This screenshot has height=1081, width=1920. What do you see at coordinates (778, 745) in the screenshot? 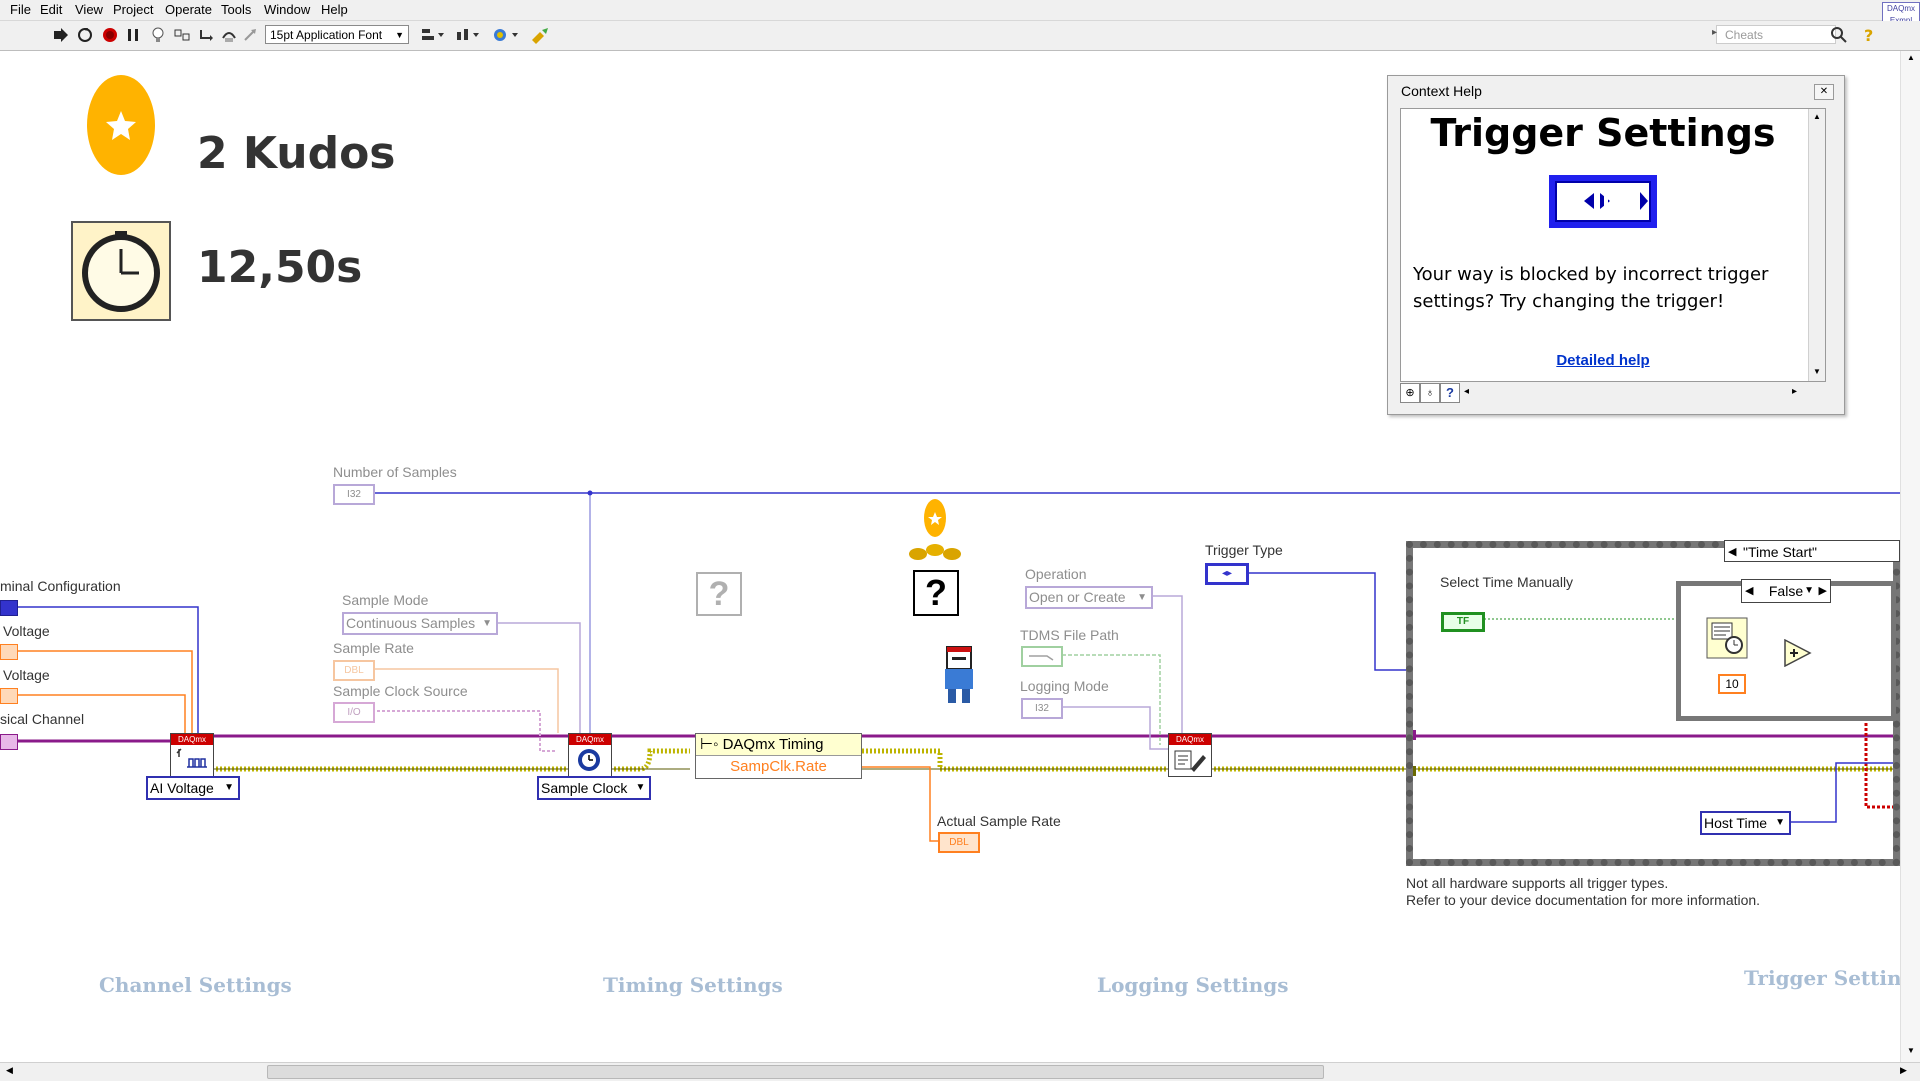
I see `property-node-header: ⊢◦ DAQmx Timing` at bounding box center [778, 745].